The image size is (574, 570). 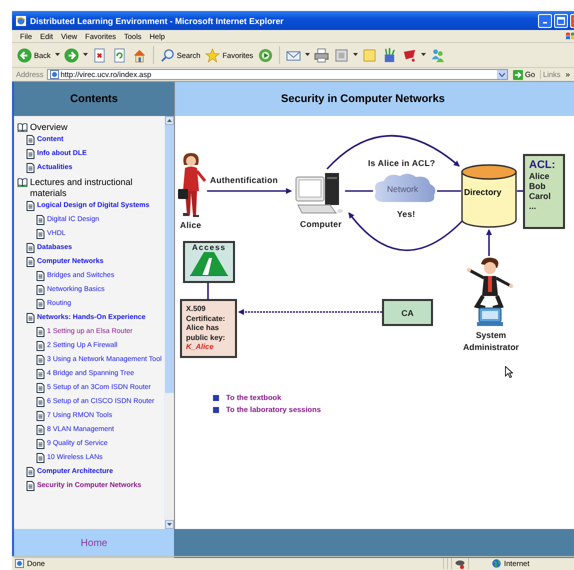 I want to click on house-icon, so click(x=139, y=55).